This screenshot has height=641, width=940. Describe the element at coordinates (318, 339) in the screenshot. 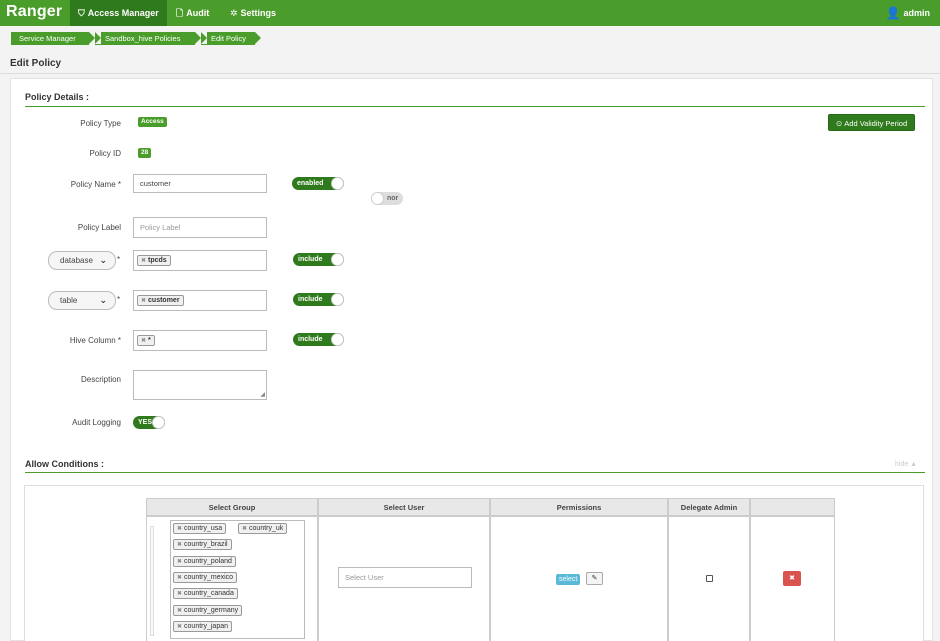

I see `column-include-toggle: include` at that location.